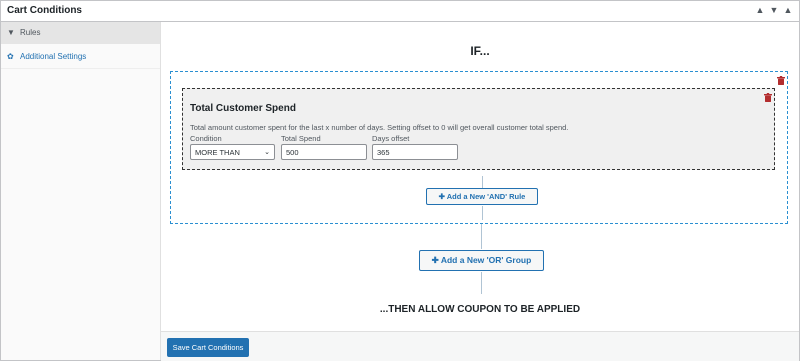 This screenshot has height=361, width=800. What do you see at coordinates (788, 10) in the screenshot?
I see `collapse-panel-icon: ▲` at bounding box center [788, 10].